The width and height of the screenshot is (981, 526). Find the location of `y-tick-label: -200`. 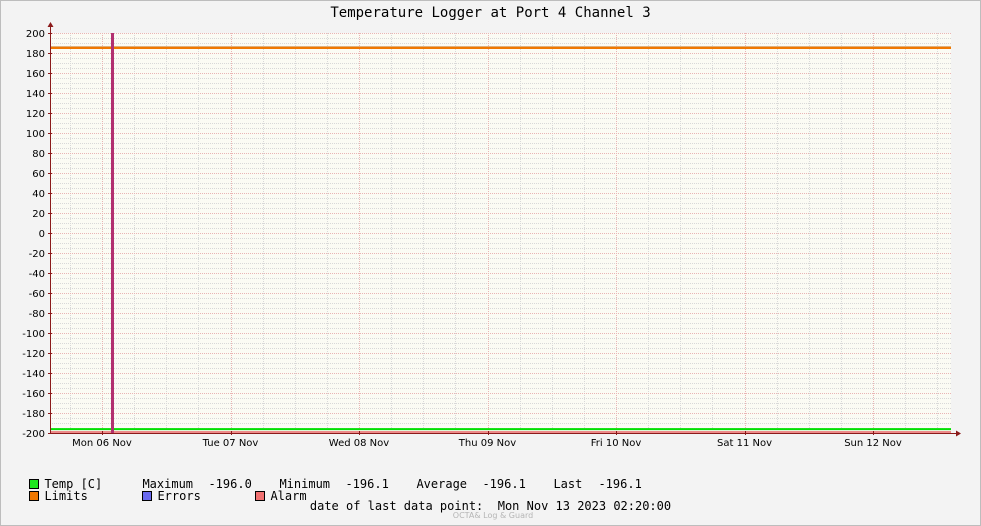

y-tick-label: -200 is located at coordinates (33, 434).